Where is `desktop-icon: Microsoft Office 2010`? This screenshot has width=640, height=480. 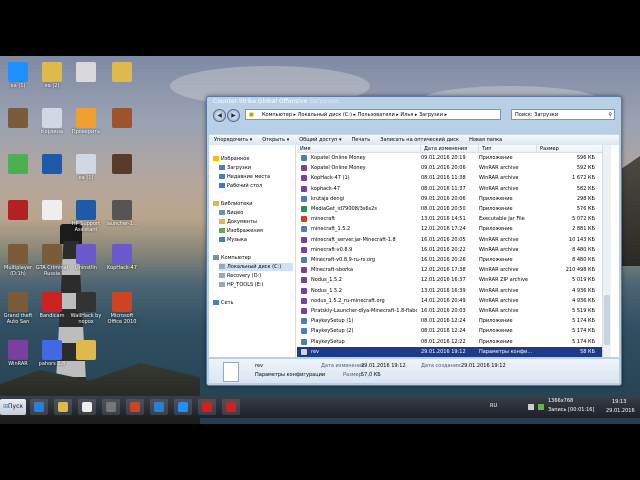 desktop-icon: Microsoft Office 2010 is located at coordinates (122, 308).